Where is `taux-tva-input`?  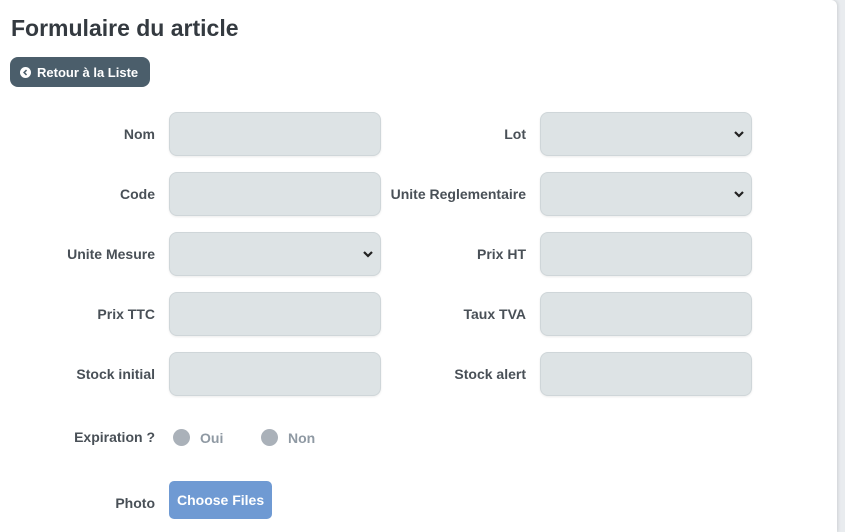
taux-tva-input is located at coordinates (646, 314).